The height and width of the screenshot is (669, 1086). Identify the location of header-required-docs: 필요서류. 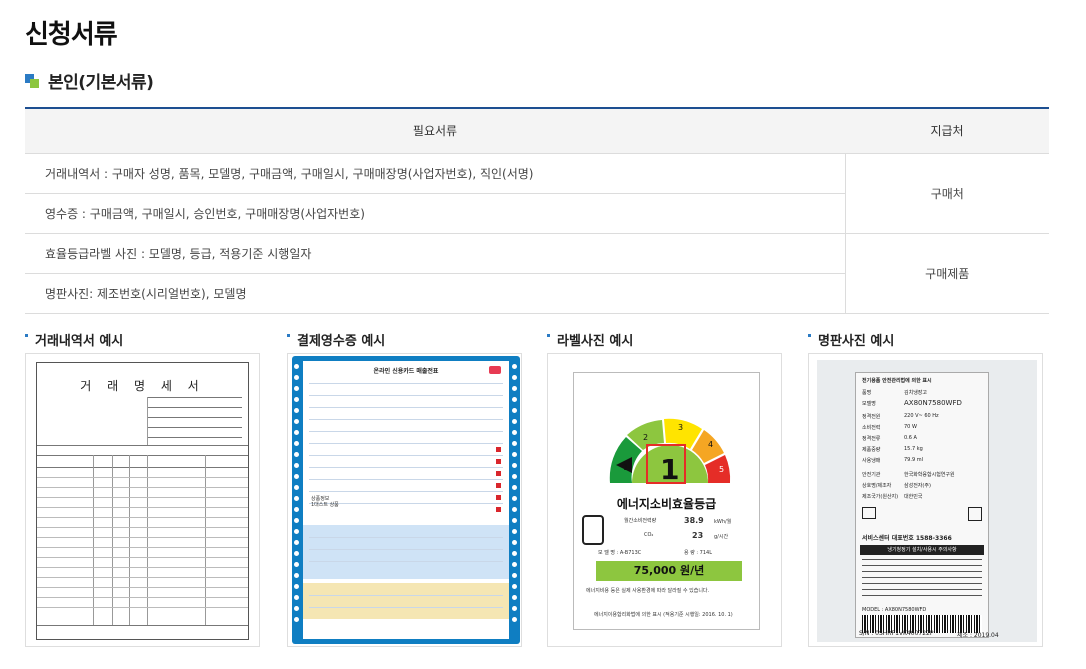
(435, 131).